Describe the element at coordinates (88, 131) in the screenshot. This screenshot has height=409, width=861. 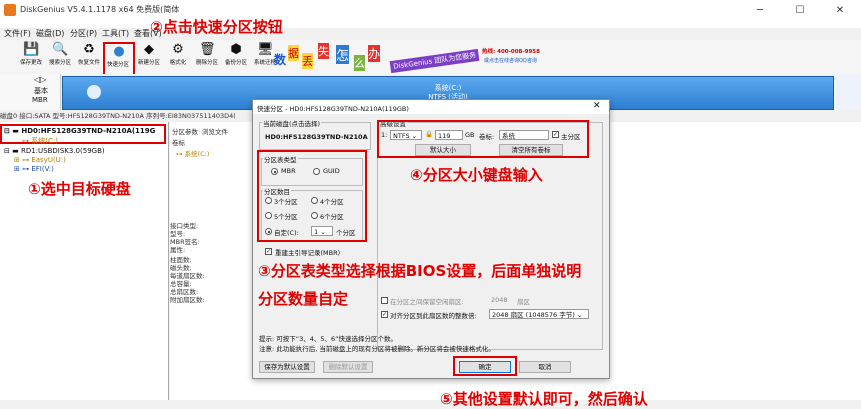
I see `tree-item-hd0-label: HD0:HFS128G39TND-N210A(119G` at that location.